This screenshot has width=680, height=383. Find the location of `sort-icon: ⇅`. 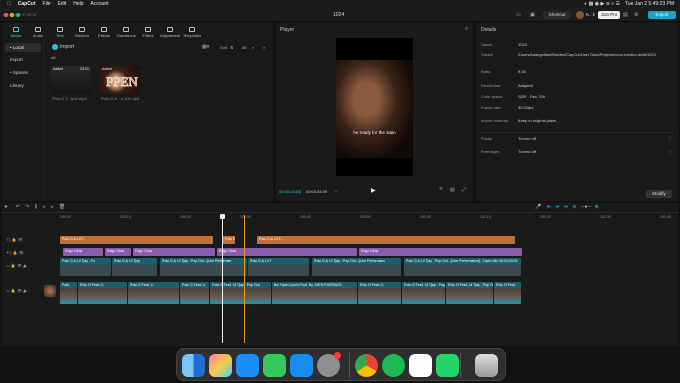

sort-icon: ⇅ is located at coordinates (231, 47).